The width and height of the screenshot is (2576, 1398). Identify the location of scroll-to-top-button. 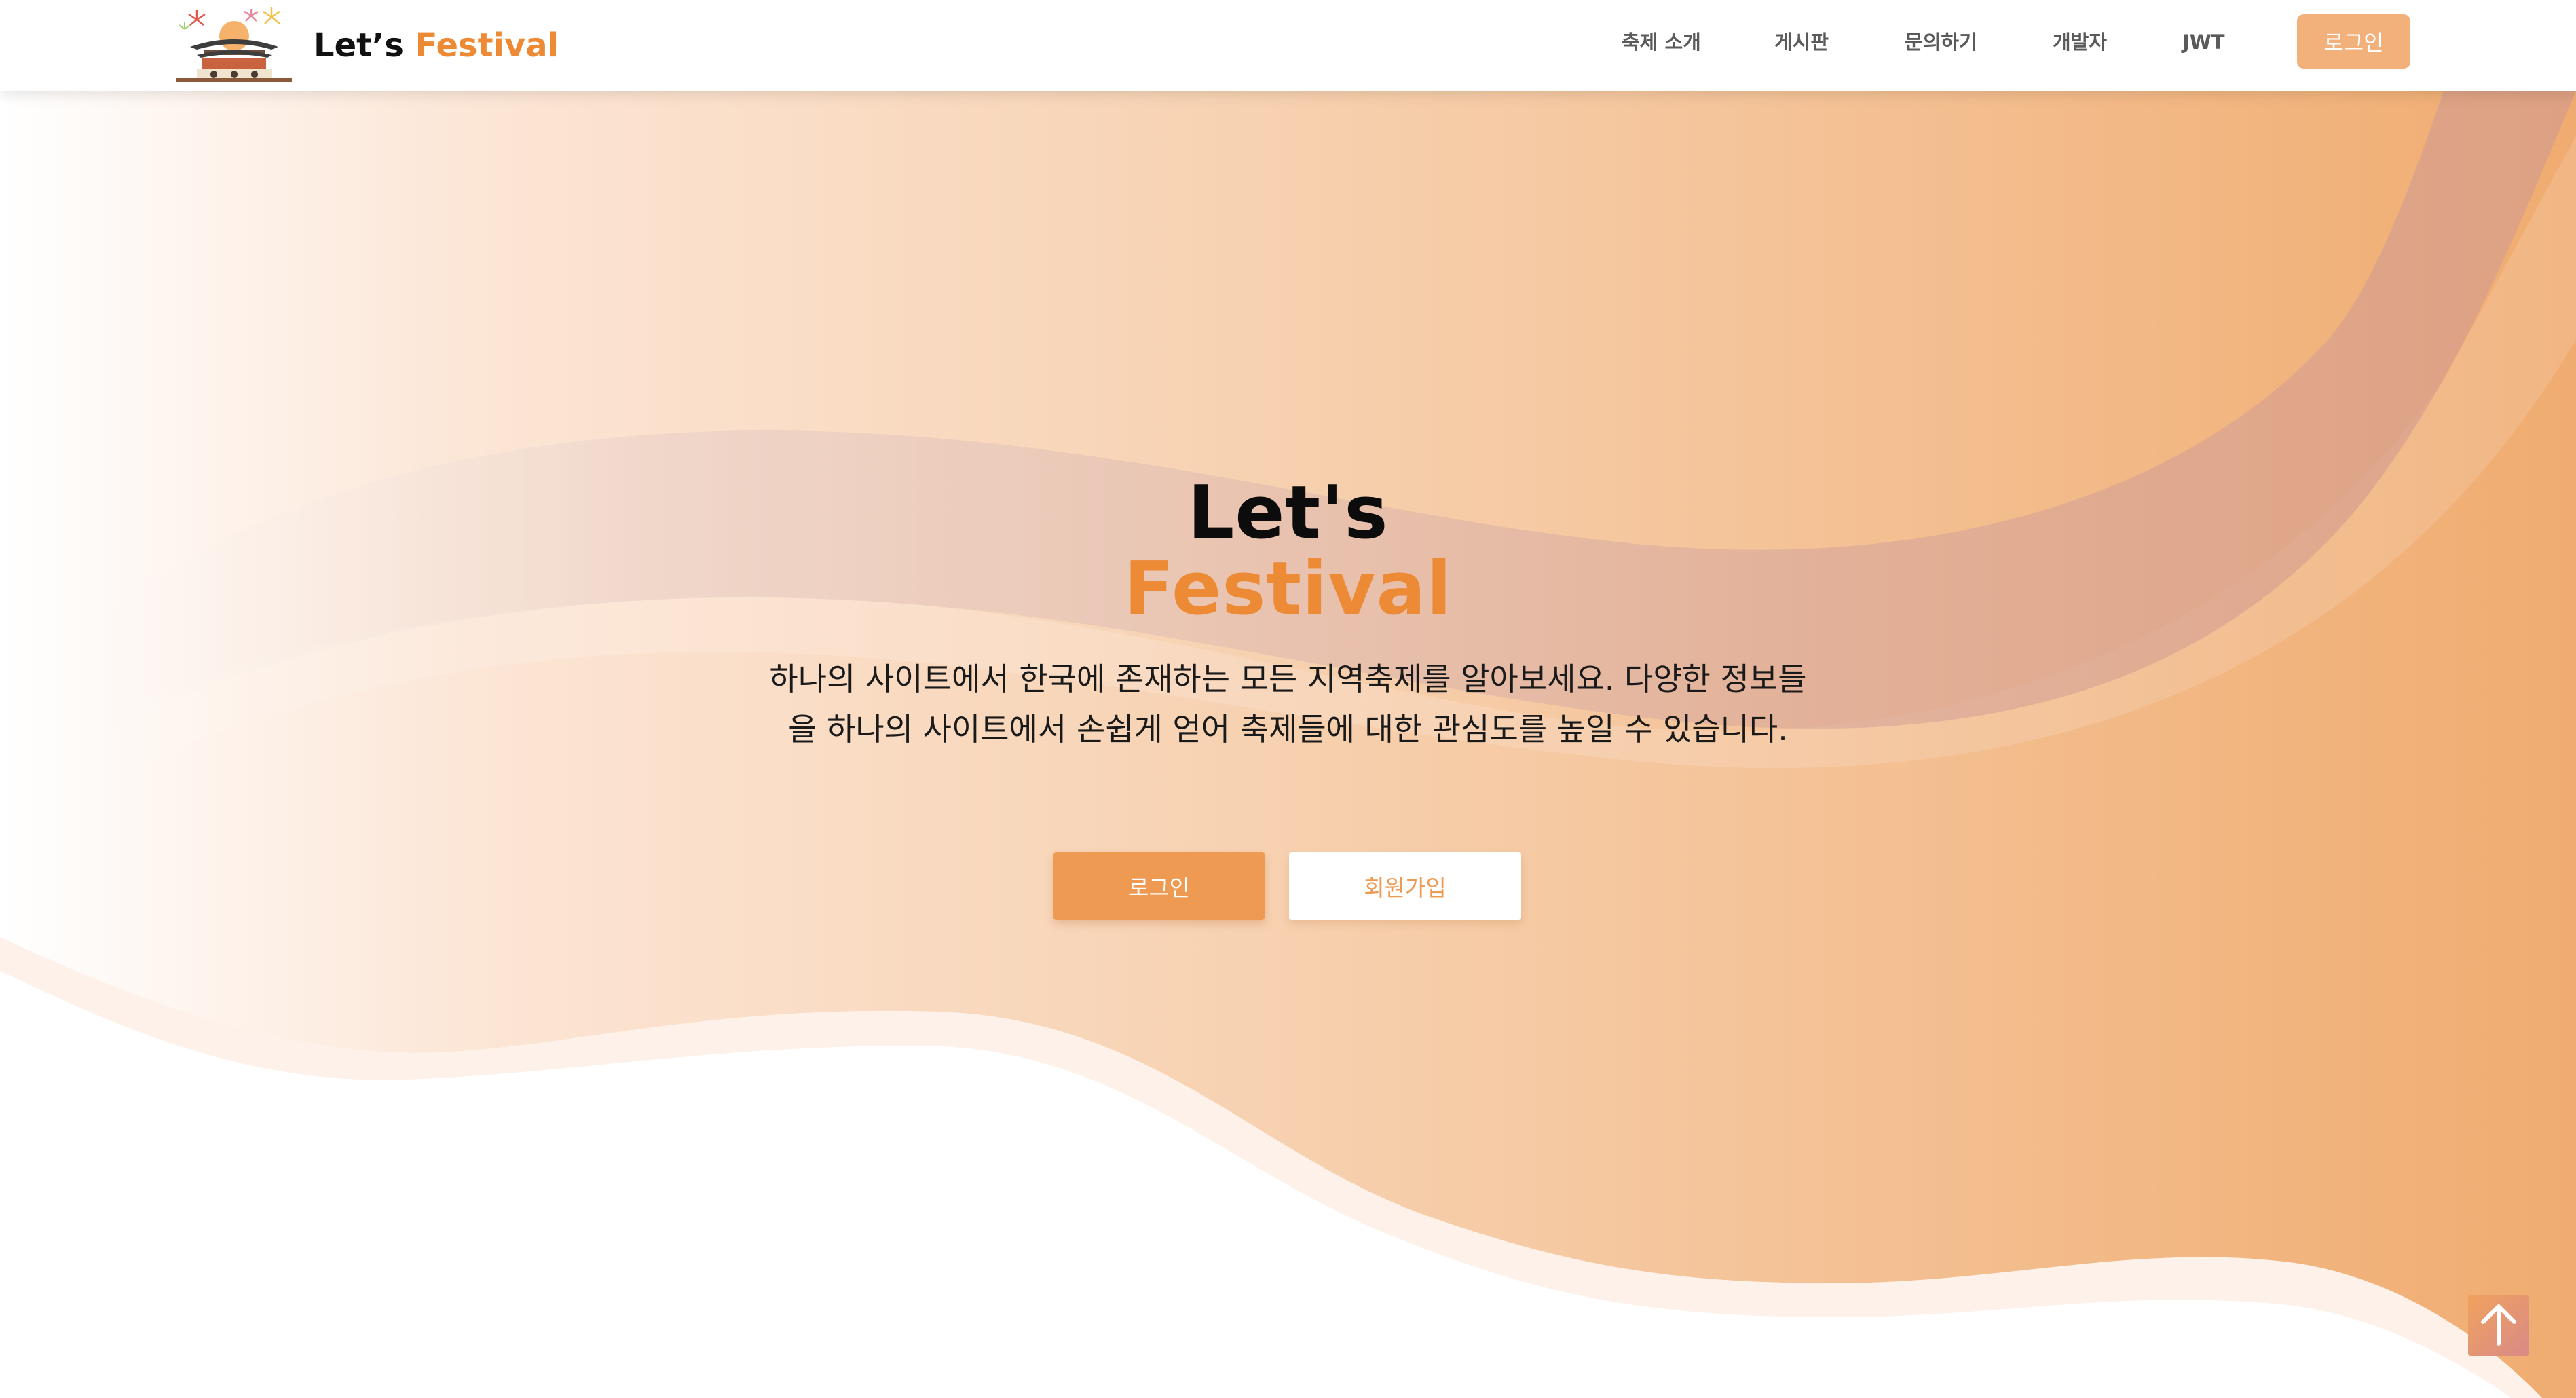
(2499, 1325).